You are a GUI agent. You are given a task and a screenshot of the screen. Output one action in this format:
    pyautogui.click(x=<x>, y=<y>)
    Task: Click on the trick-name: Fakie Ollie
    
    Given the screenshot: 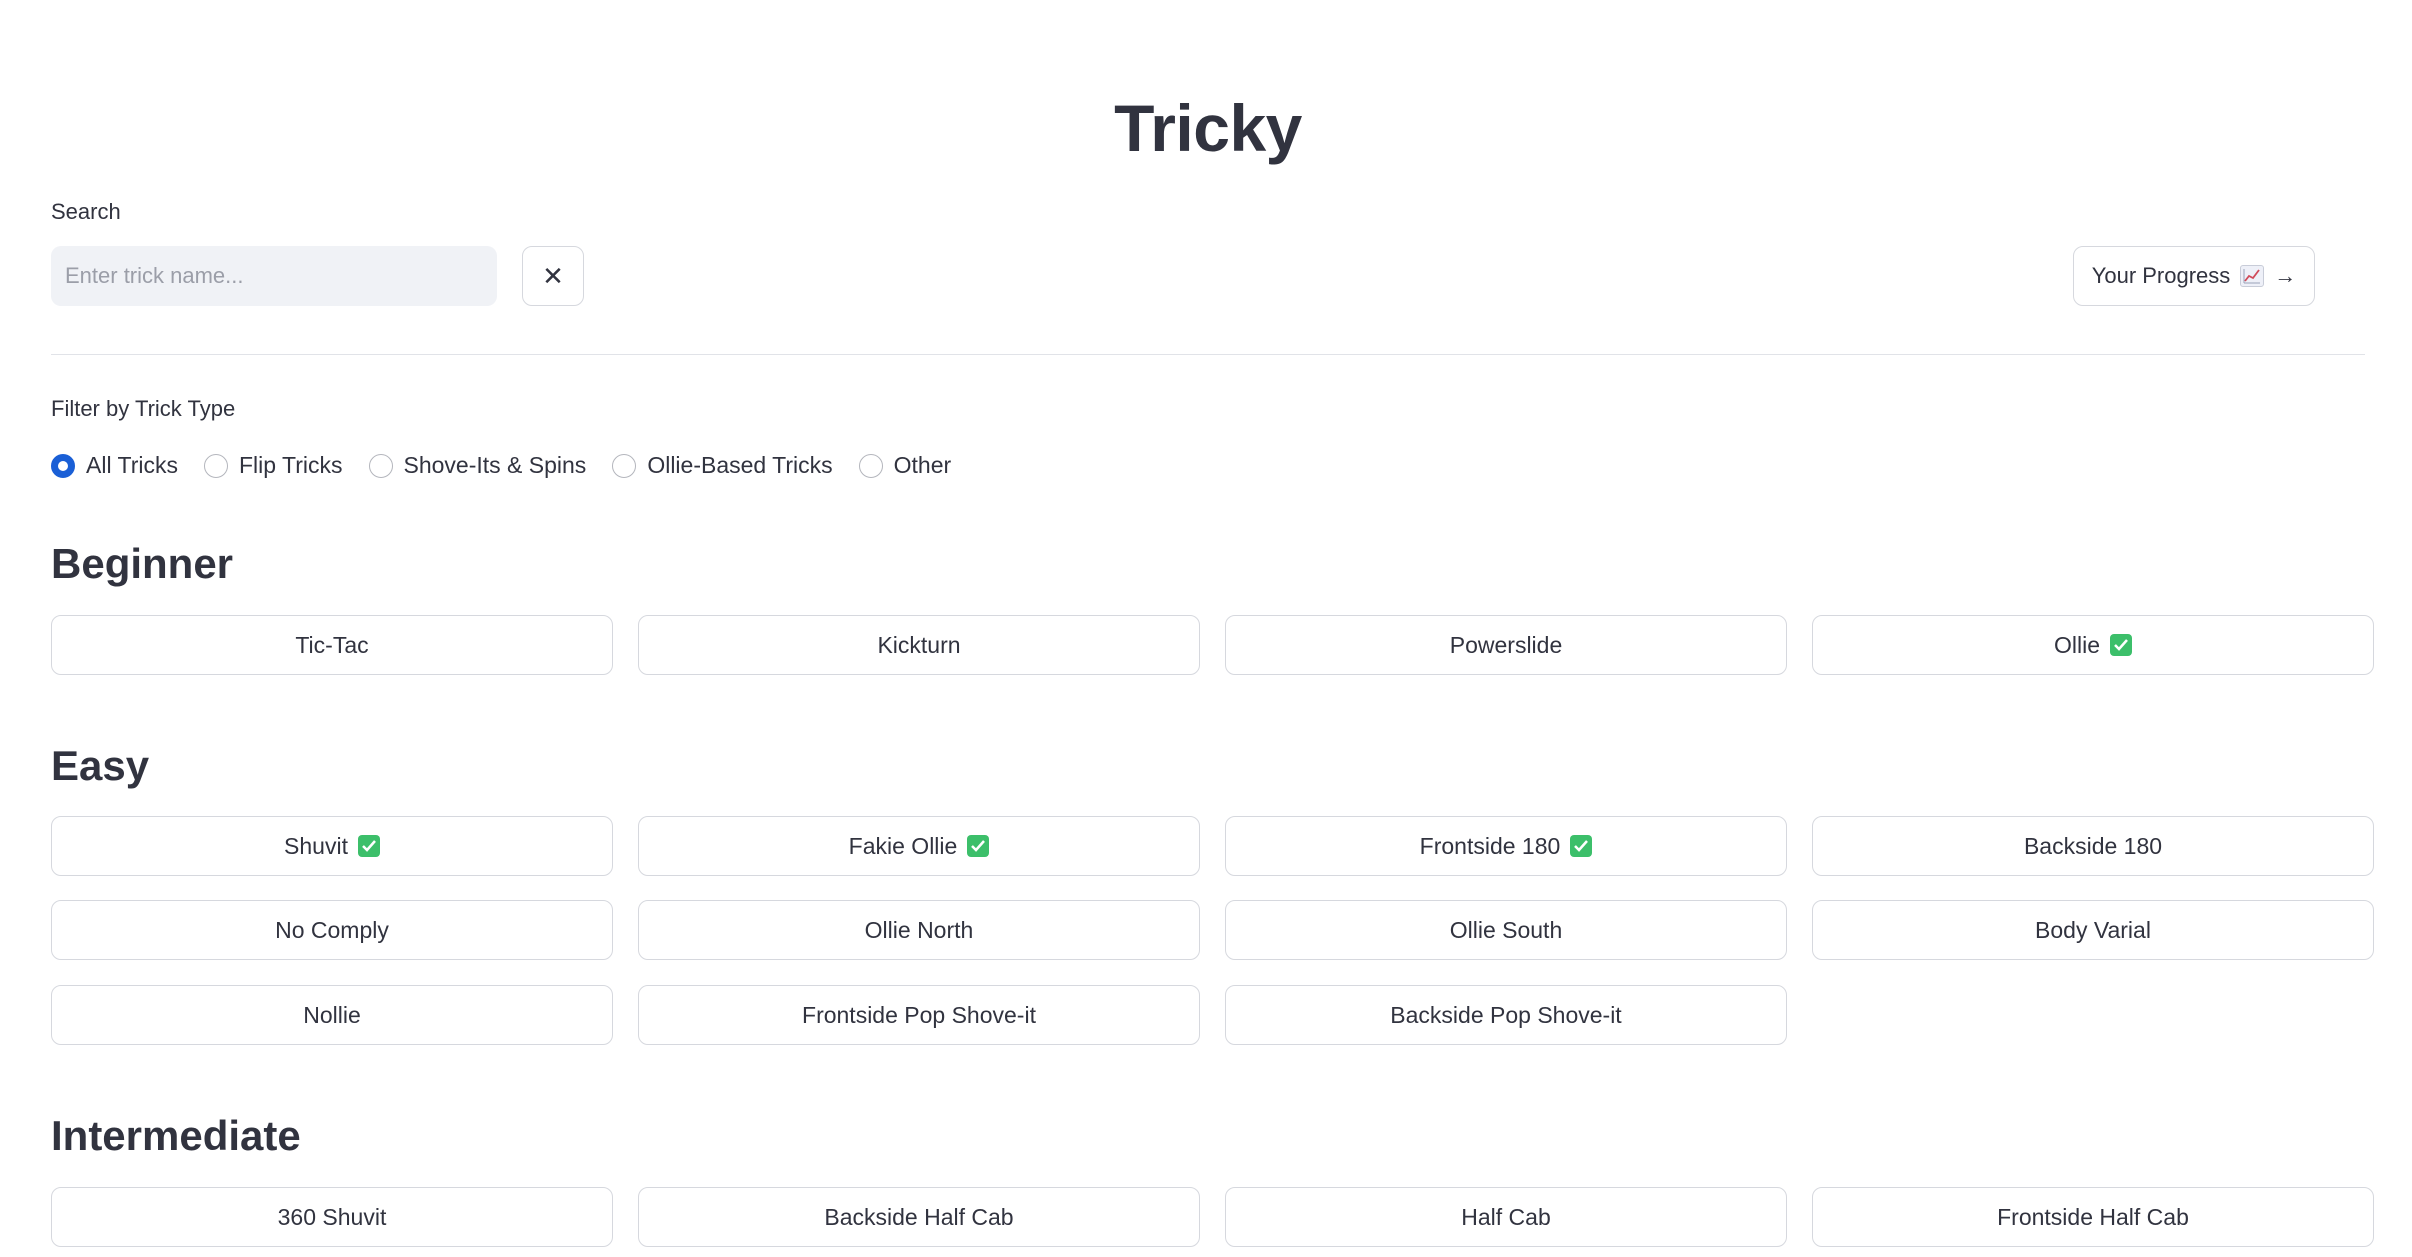 What is the action you would take?
    pyautogui.click(x=903, y=845)
    